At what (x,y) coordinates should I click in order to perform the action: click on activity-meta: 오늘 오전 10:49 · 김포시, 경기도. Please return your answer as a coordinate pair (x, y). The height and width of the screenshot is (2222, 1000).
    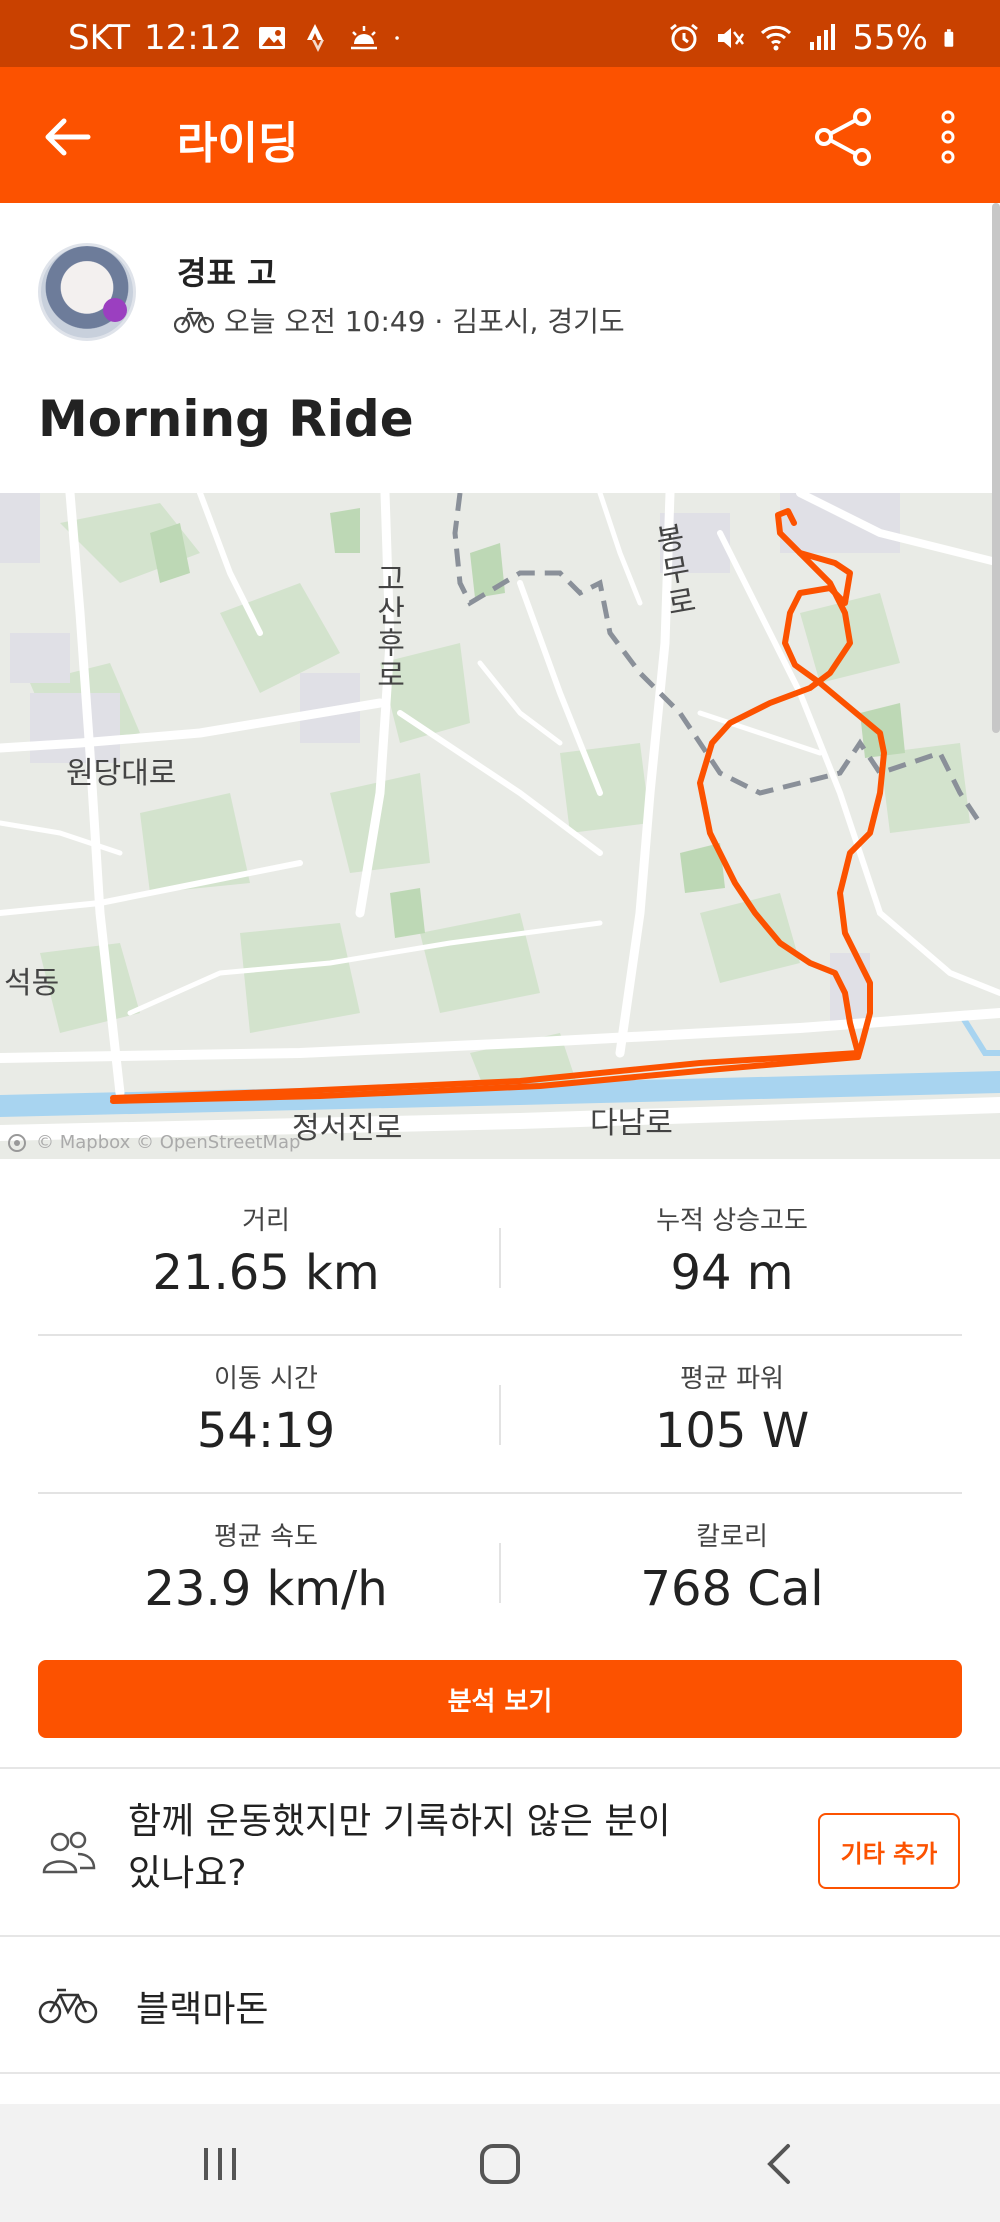
    Looking at the image, I should click on (399, 320).